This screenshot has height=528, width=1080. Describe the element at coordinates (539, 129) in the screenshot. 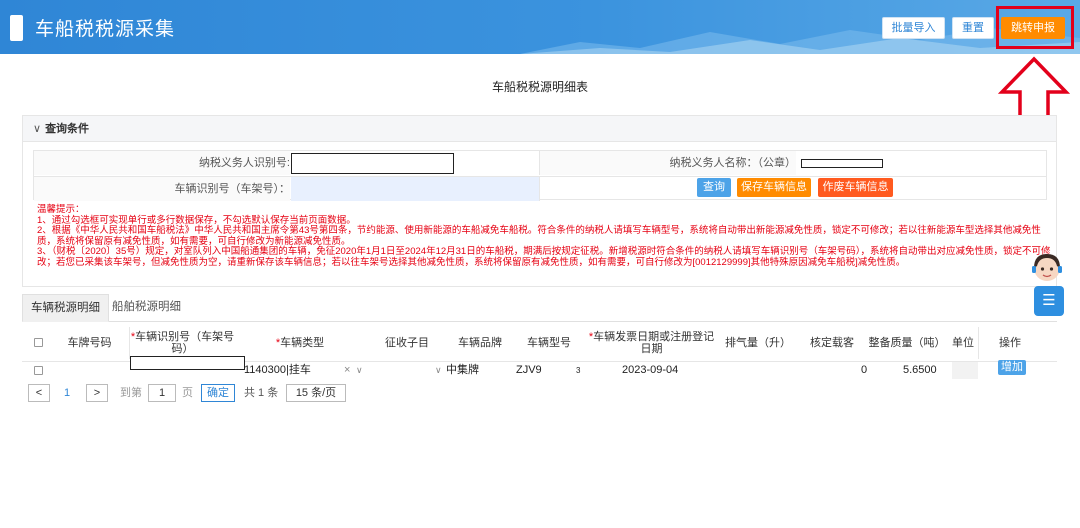

I see `query-header: ∨ 查询条件` at that location.